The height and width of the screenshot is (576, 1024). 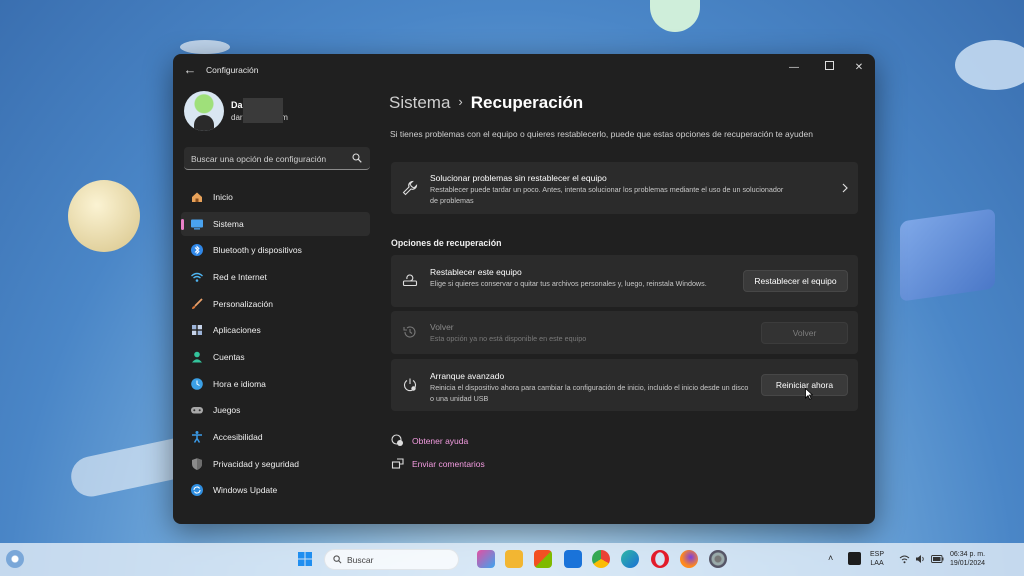 I want to click on title-bar: ← Configuración — ✕, so click(x=524, y=70).